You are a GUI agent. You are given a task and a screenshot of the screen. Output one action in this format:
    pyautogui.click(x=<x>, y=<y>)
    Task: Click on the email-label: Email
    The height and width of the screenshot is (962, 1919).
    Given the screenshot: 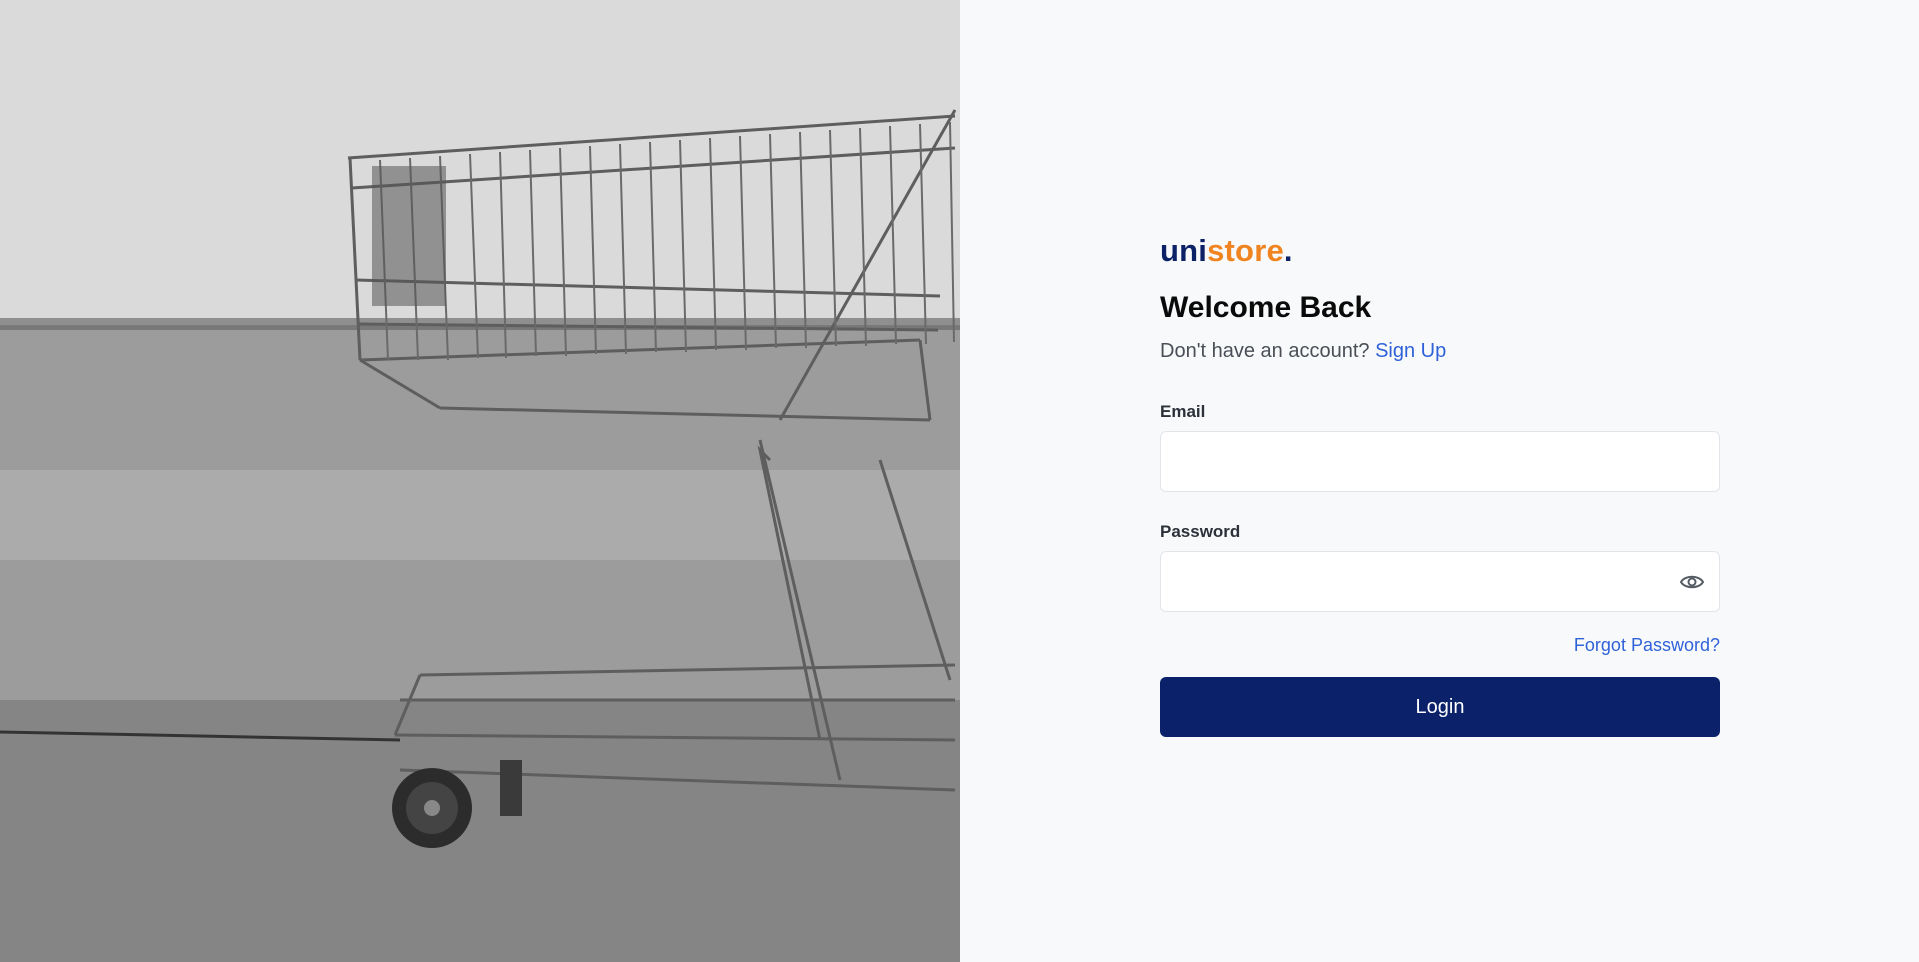 What is the action you would take?
    pyautogui.click(x=1183, y=411)
    